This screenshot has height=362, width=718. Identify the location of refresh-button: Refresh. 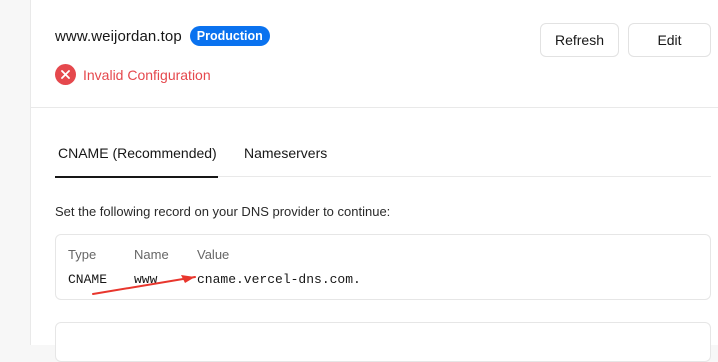
(579, 40).